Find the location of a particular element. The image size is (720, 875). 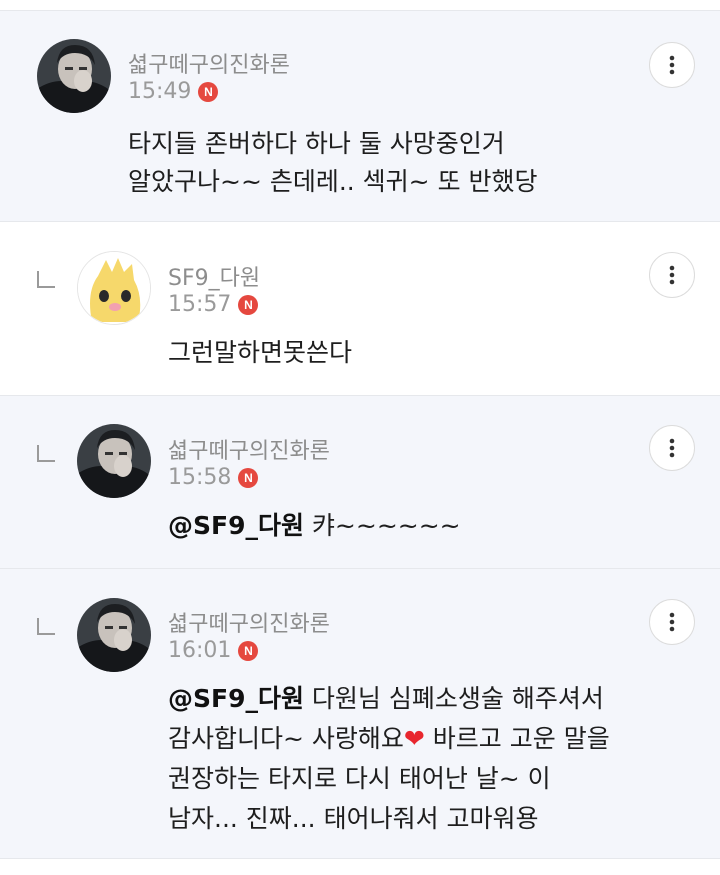

heart-emoji: ❤ is located at coordinates (414, 738).